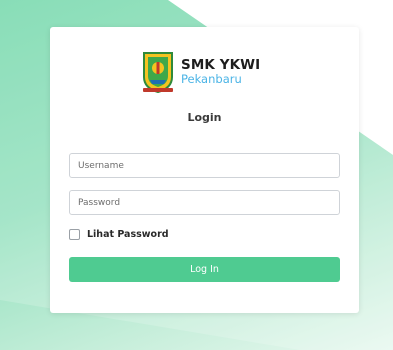 The height and width of the screenshot is (350, 393). What do you see at coordinates (221, 64) in the screenshot?
I see `brand-name: SMK YKWI` at bounding box center [221, 64].